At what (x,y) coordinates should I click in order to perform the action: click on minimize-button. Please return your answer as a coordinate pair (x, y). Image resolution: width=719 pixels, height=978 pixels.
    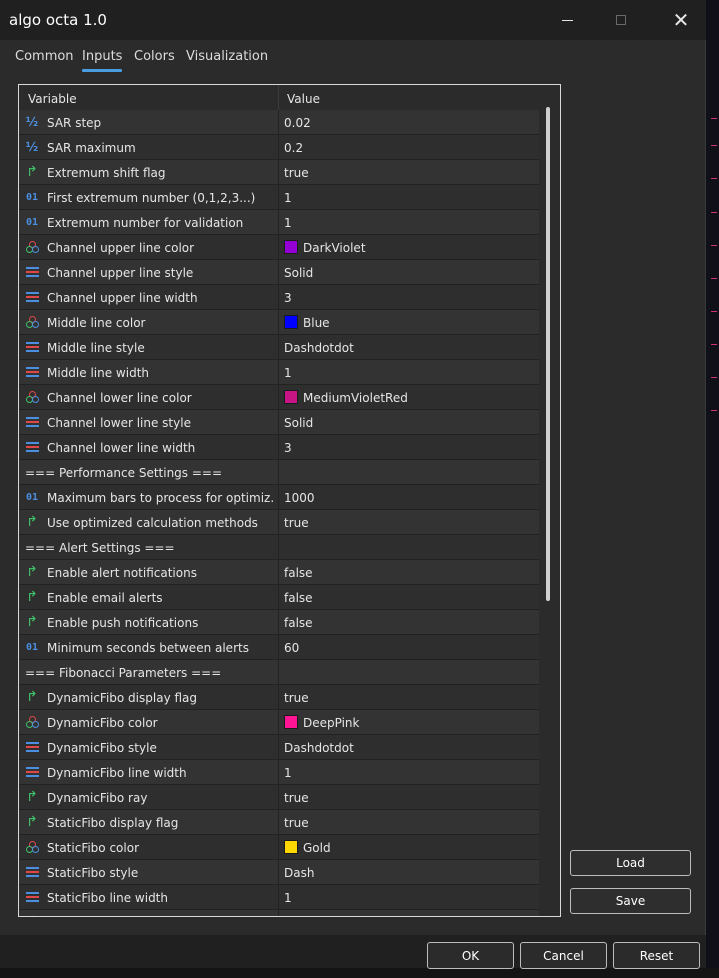
    Looking at the image, I should click on (567, 20).